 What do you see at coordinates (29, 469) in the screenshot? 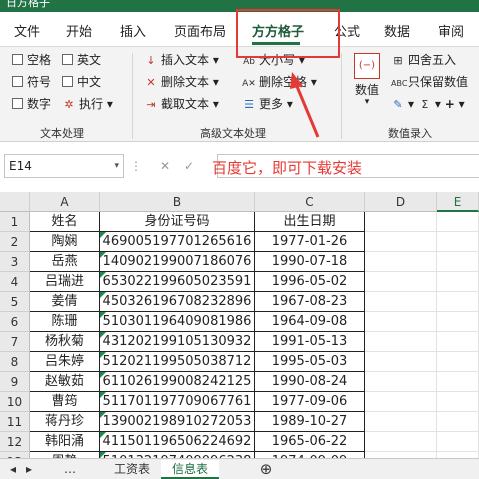
I see `sheet-scroll-right: ▸` at bounding box center [29, 469].